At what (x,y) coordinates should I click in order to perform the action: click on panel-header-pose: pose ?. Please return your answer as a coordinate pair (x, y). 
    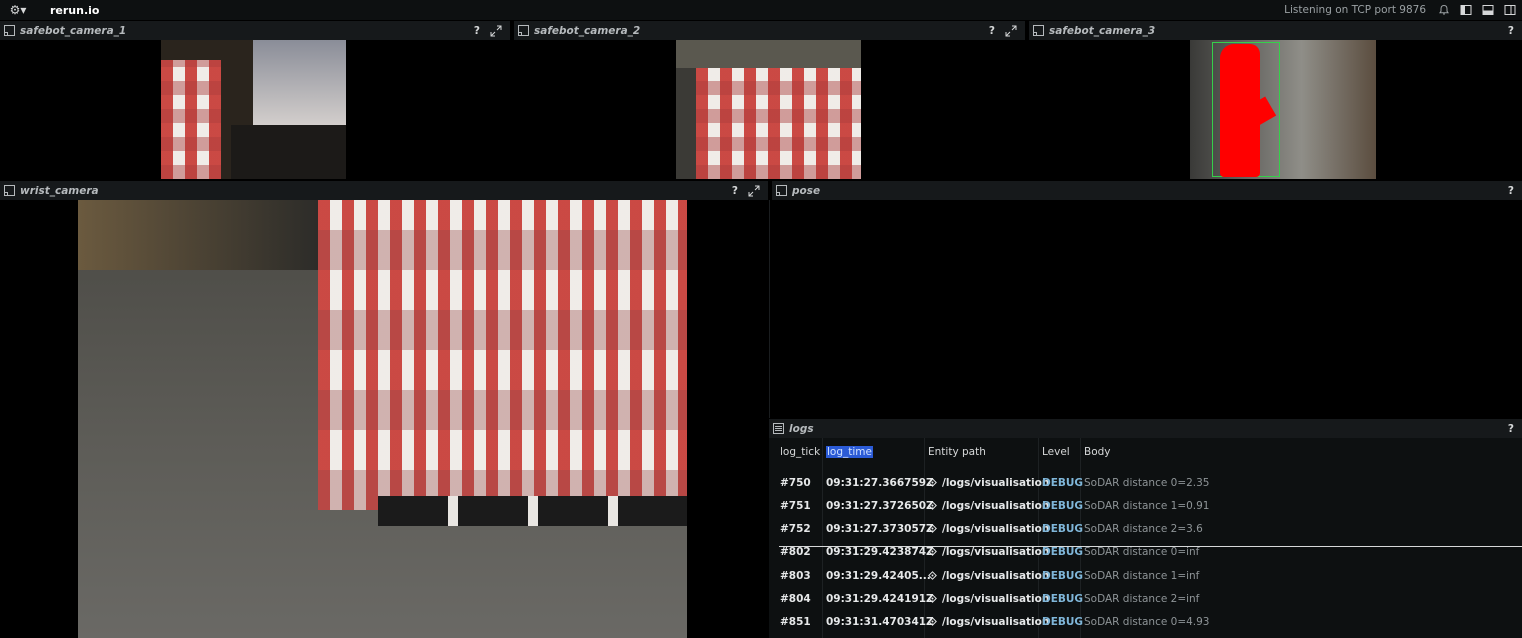
    Looking at the image, I should click on (1147, 190).